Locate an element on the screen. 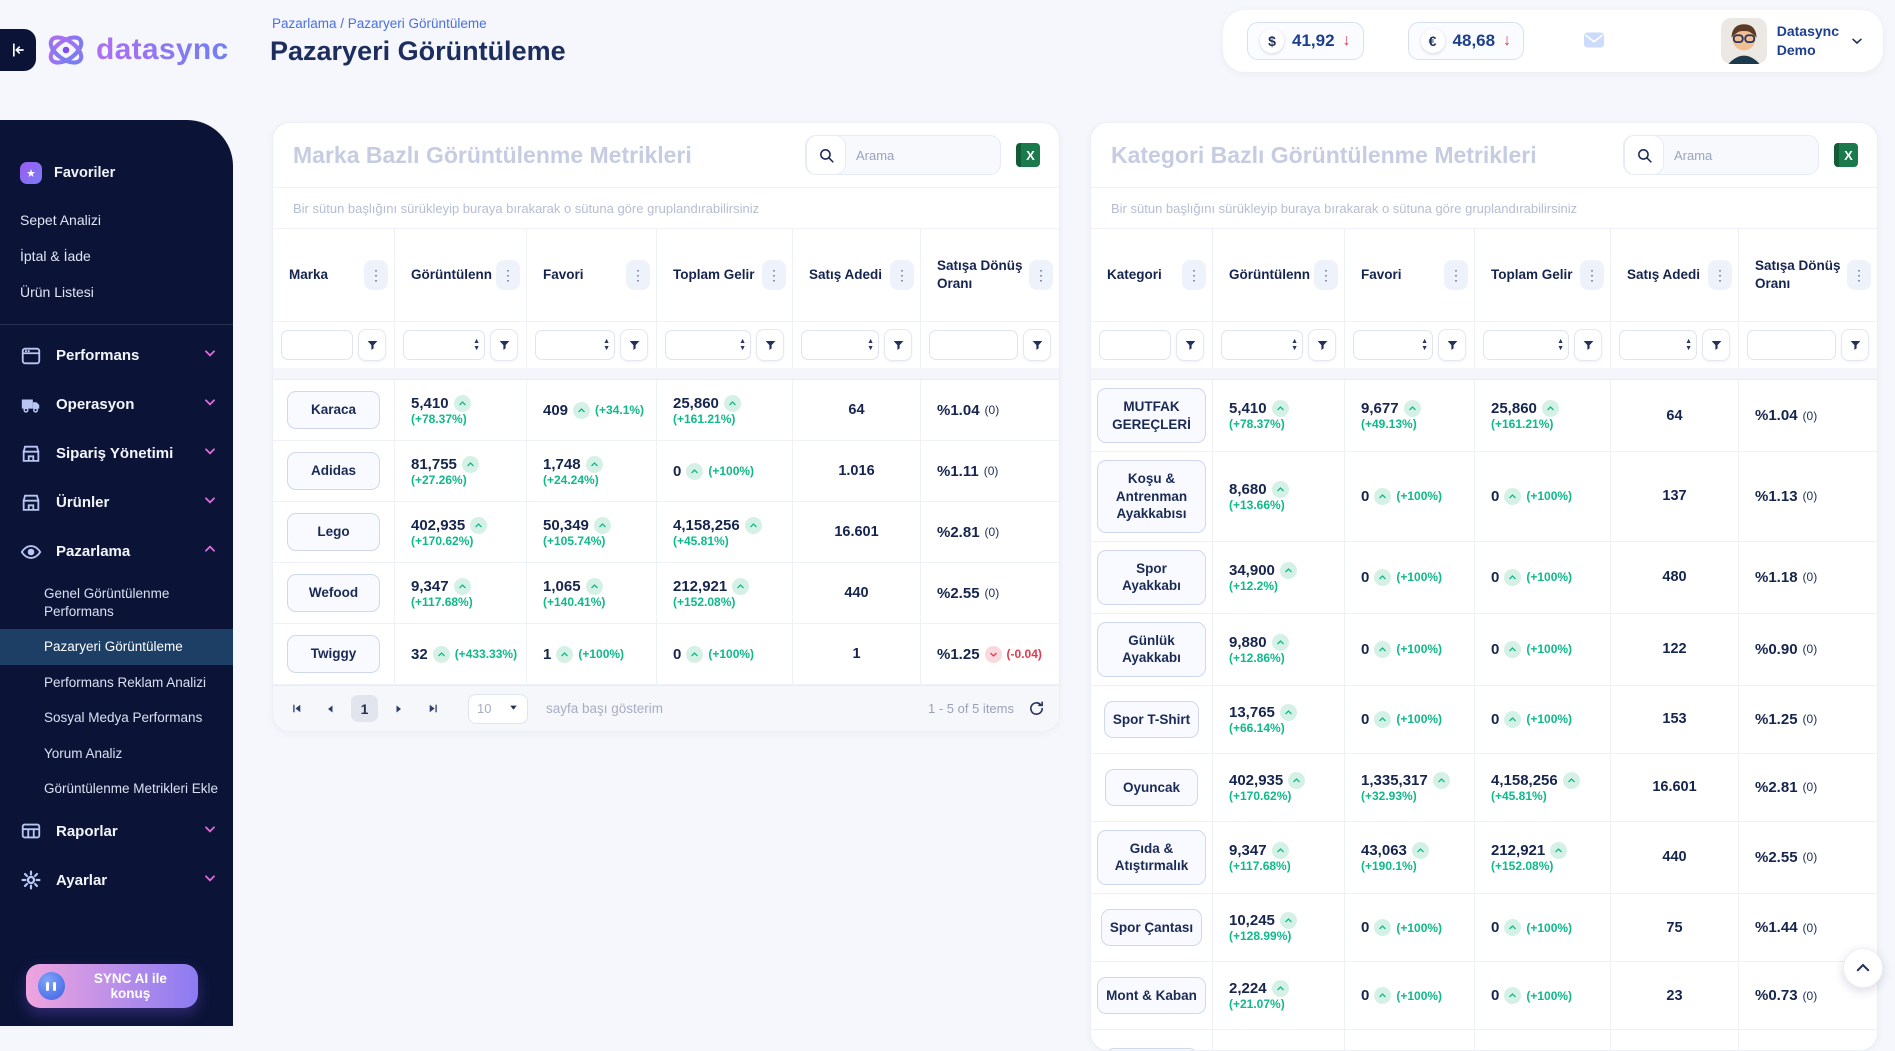 Image resolution: width=1895 pixels, height=1051 pixels. sidebar-group-ayarlar: Ayarlar is located at coordinates (116, 880).